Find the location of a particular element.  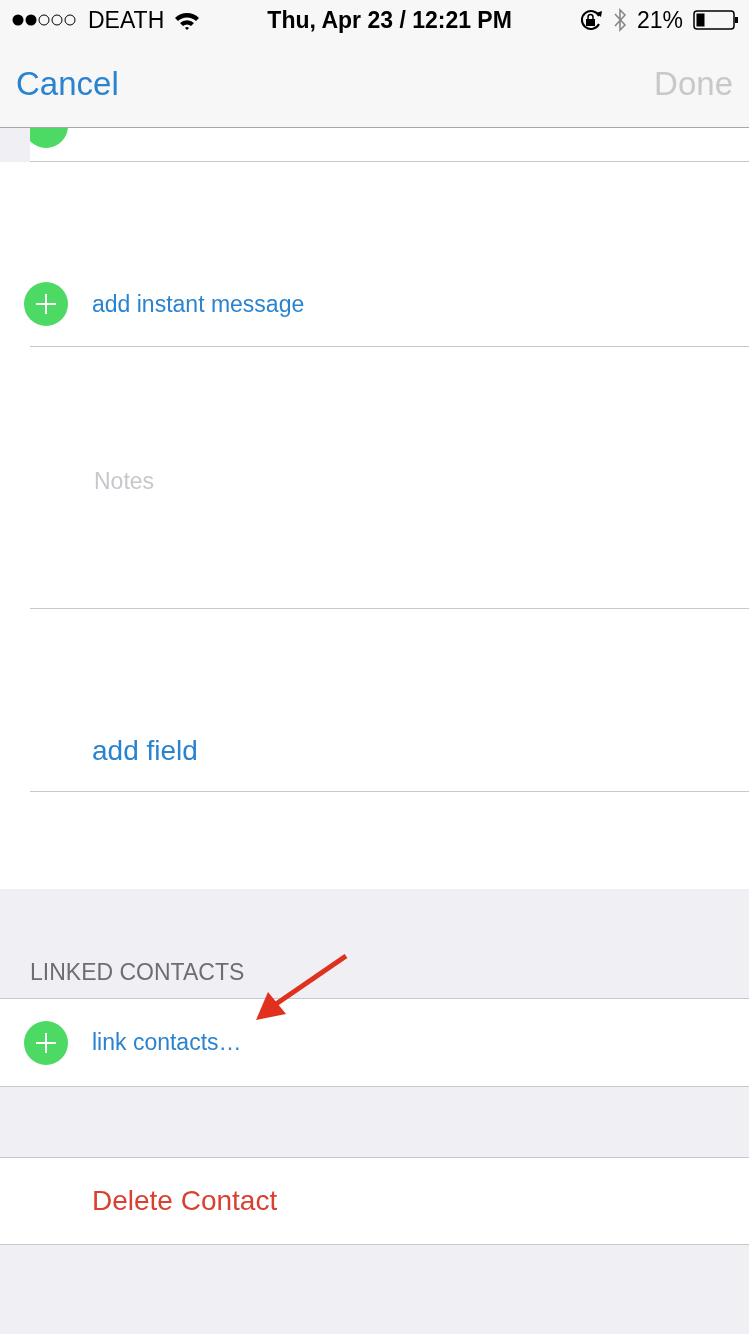

carrier-name: DEATH is located at coordinates (126, 20).